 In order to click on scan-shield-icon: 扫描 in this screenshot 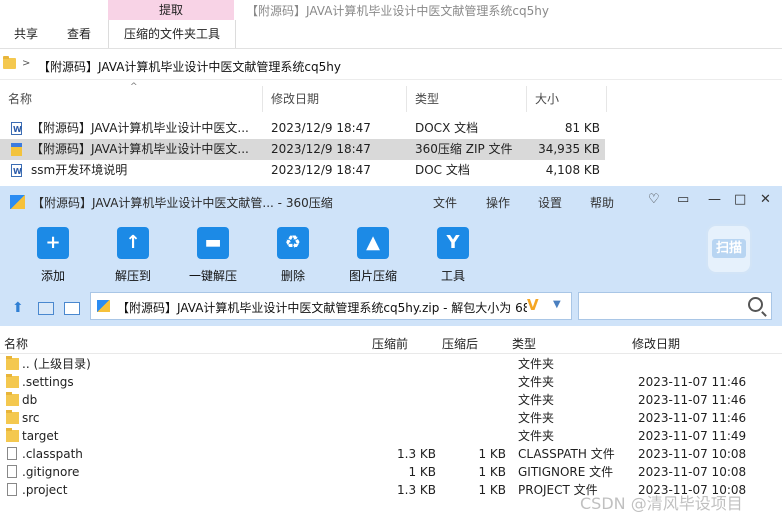, I will do `click(729, 249)`.